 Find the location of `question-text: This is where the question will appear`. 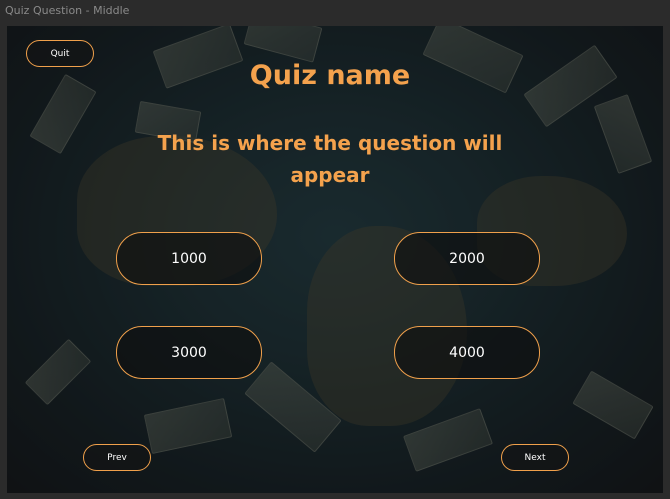

question-text: This is where the question will appear is located at coordinates (330, 159).